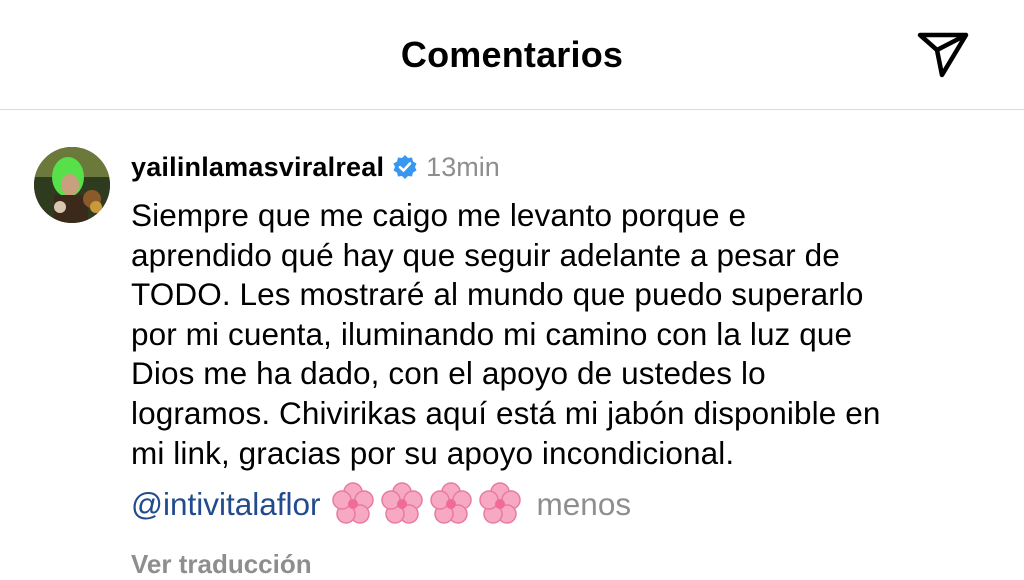  I want to click on mention-link: @intivitalaflor, so click(226, 504).